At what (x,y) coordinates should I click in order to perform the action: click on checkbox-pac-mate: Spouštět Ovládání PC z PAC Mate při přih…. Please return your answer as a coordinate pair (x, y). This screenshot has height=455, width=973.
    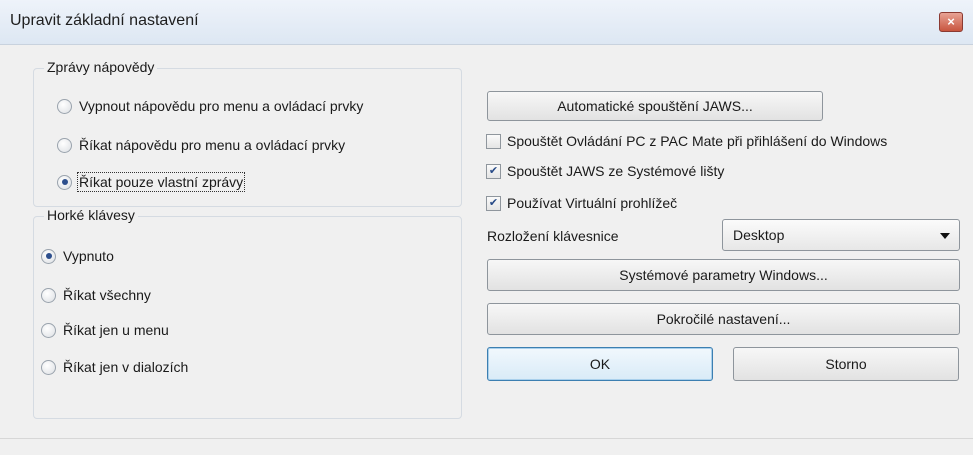
    Looking at the image, I should click on (686, 141).